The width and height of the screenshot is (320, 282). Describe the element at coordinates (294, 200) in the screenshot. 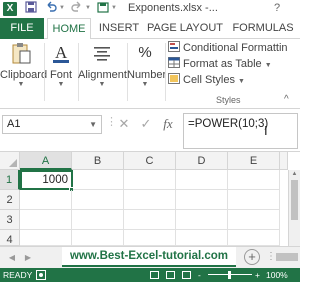

I see `vertical-scroll-thumb` at that location.